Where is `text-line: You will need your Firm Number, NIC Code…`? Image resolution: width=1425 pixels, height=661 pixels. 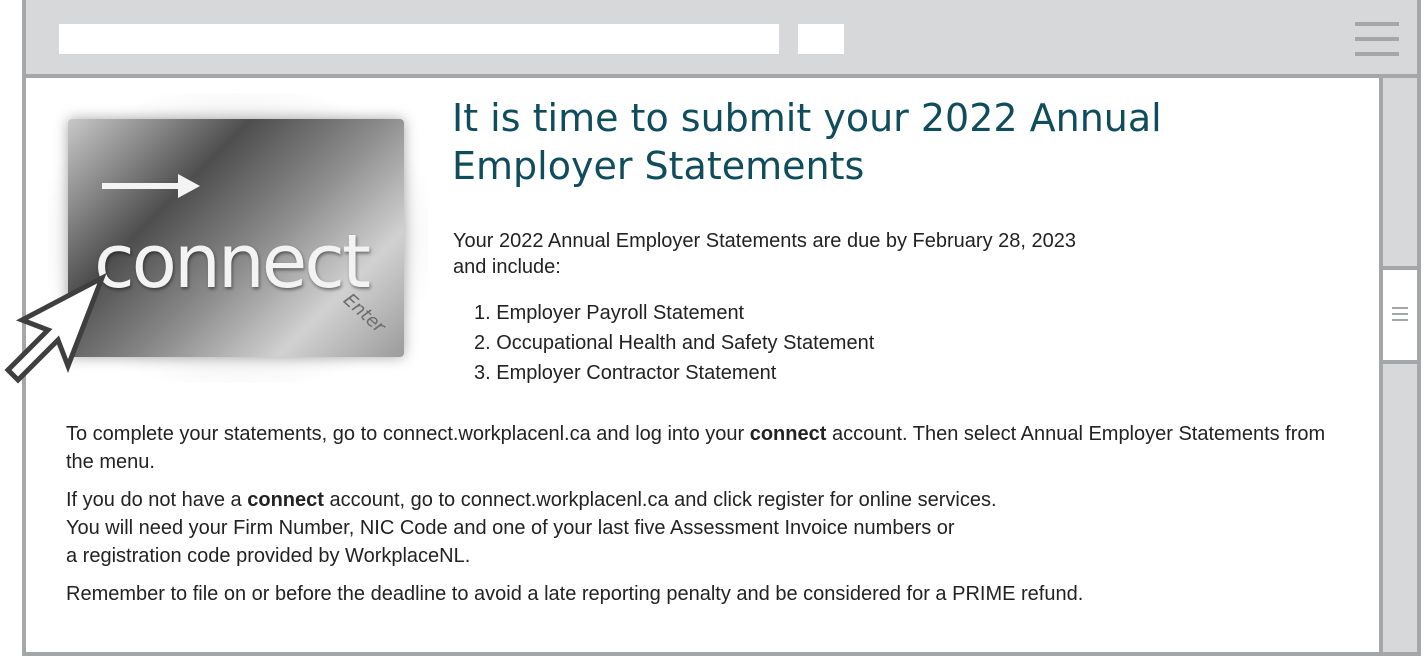 text-line: You will need your Firm Number, NIC Code… is located at coordinates (510, 528).